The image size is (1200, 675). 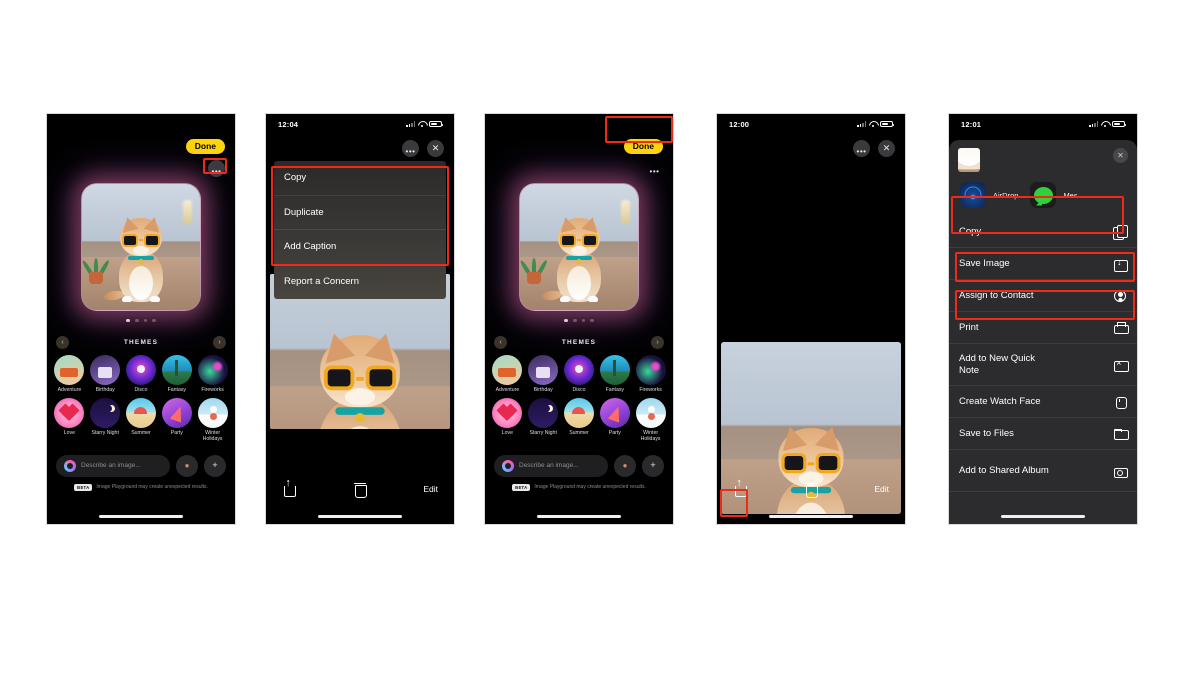 What do you see at coordinates (811, 319) in the screenshot?
I see `phone-4-screen: 12:00 ••• ✕ ↑ Edit` at bounding box center [811, 319].